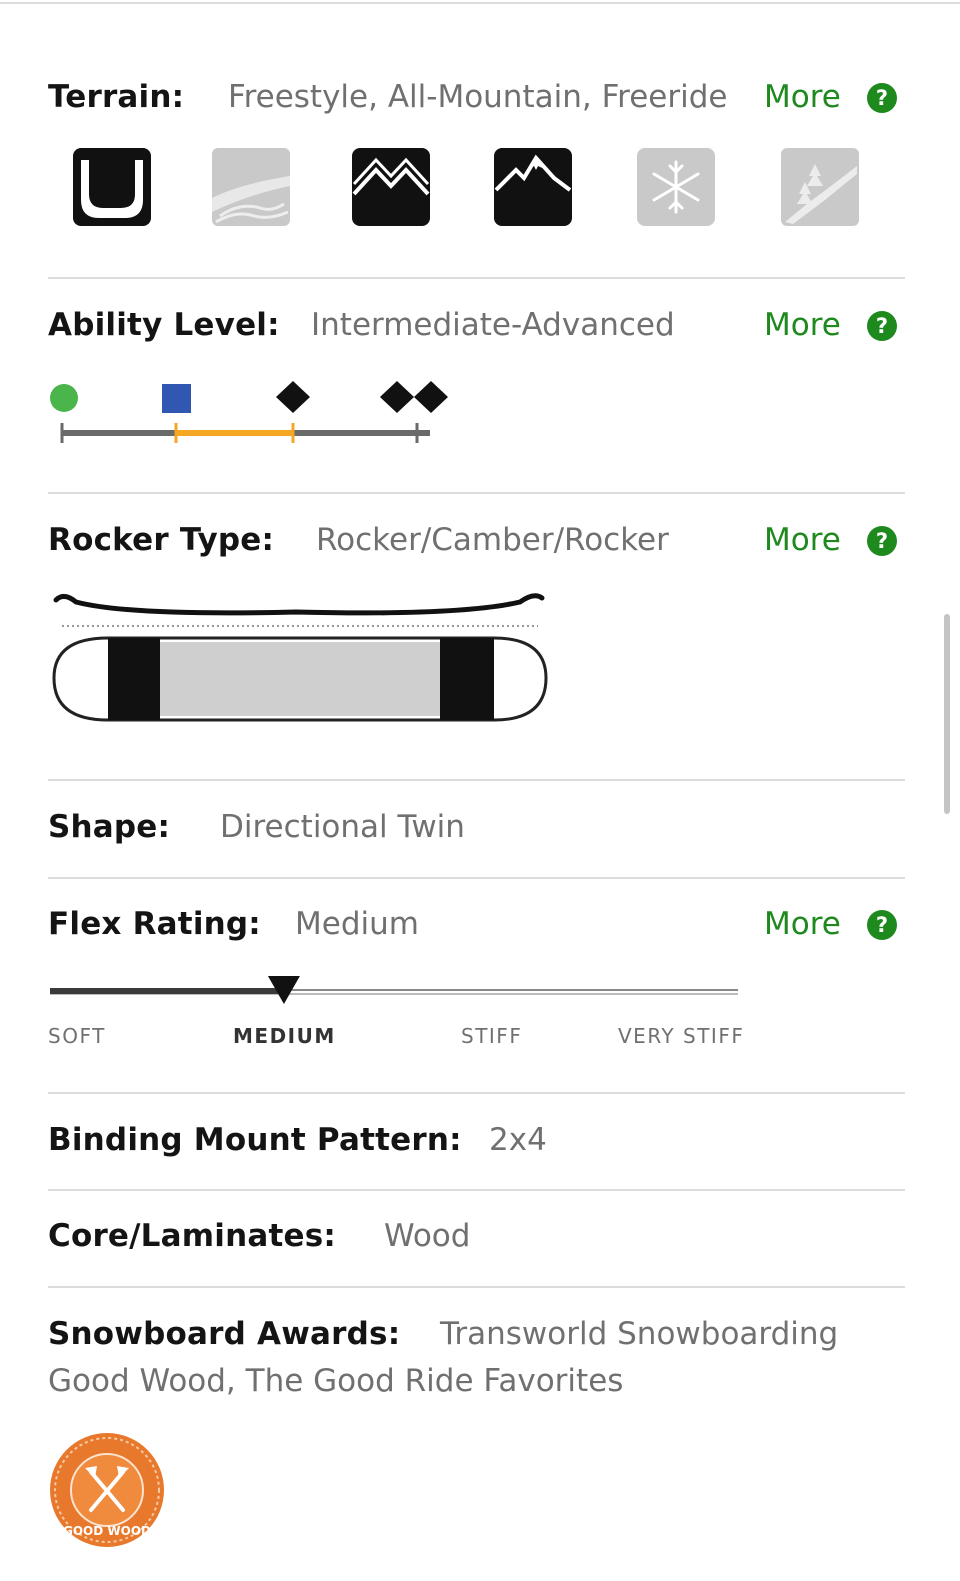 This screenshot has width=960, height=1581. I want to click on flex-tick-soft: SOFT, so click(77, 1036).